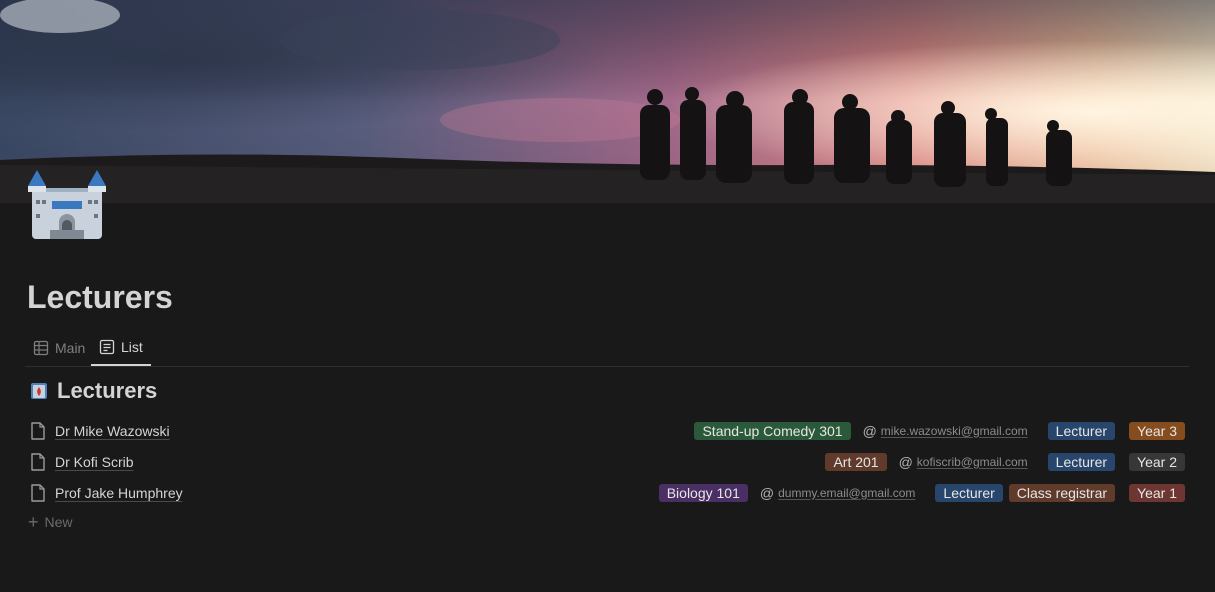 The height and width of the screenshot is (592, 1215). Describe the element at coordinates (1157, 492) in the screenshot. I see `year-tag: Year 1` at that location.